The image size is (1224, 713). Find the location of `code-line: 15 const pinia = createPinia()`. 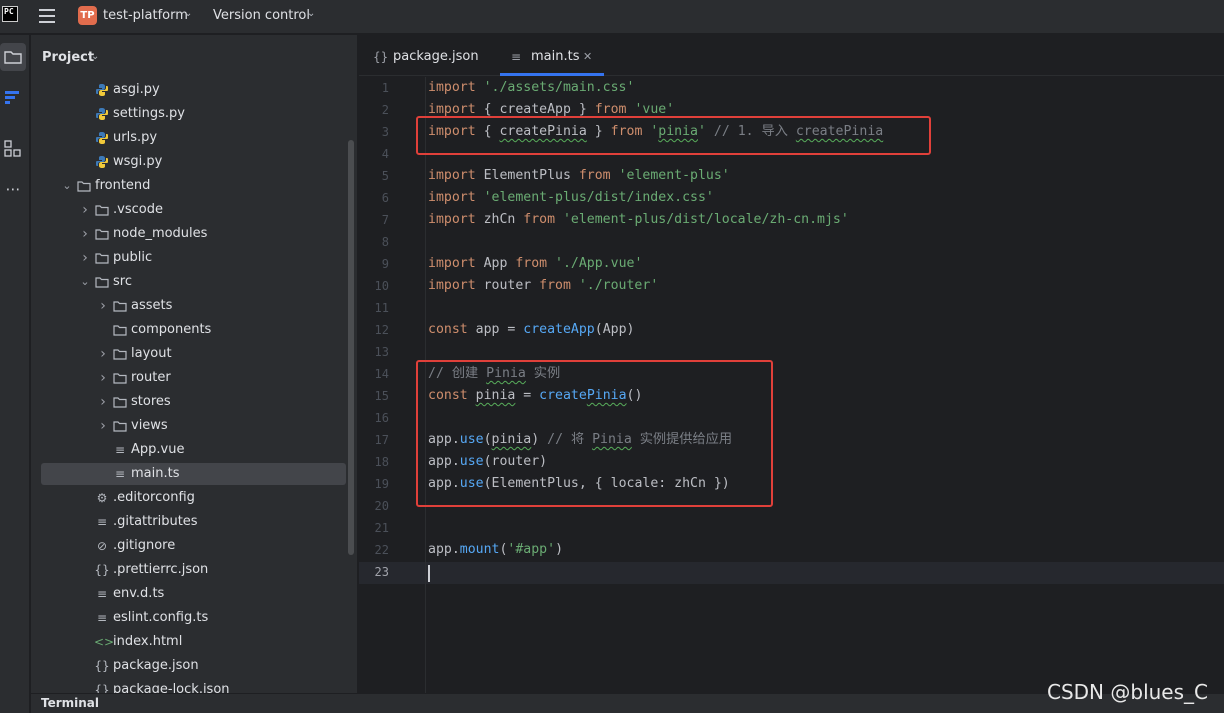

code-line: 15 const pinia = createPinia() is located at coordinates (791, 396).